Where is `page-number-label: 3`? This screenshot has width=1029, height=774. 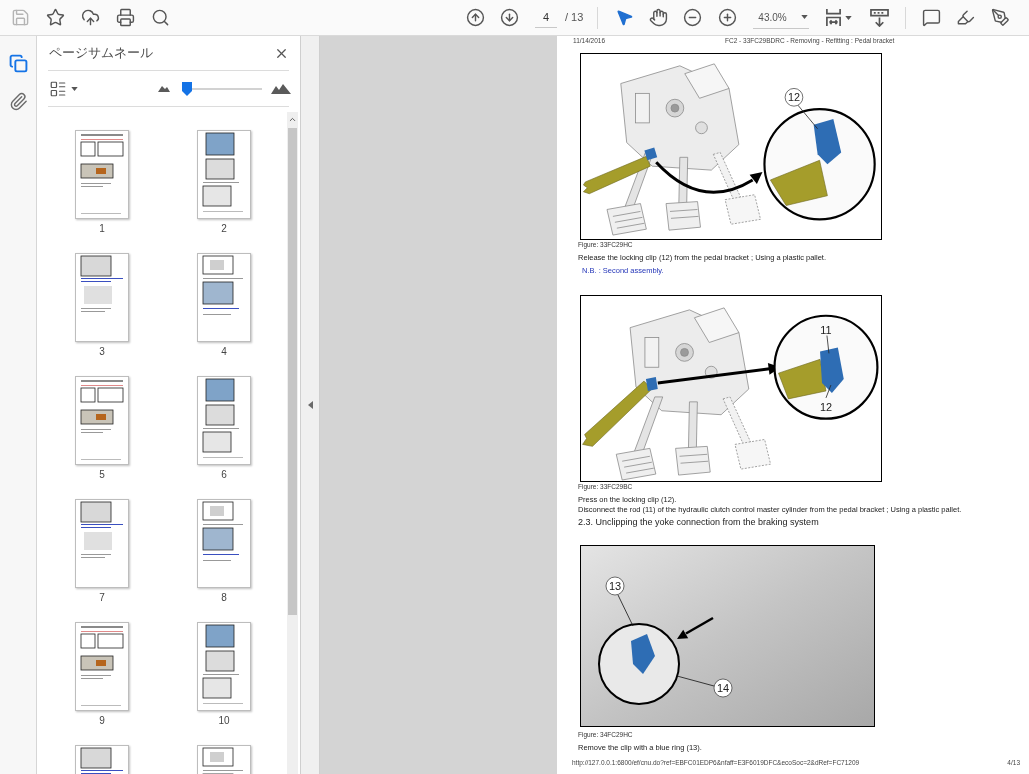
page-number-label: 3 is located at coordinates (102, 352).